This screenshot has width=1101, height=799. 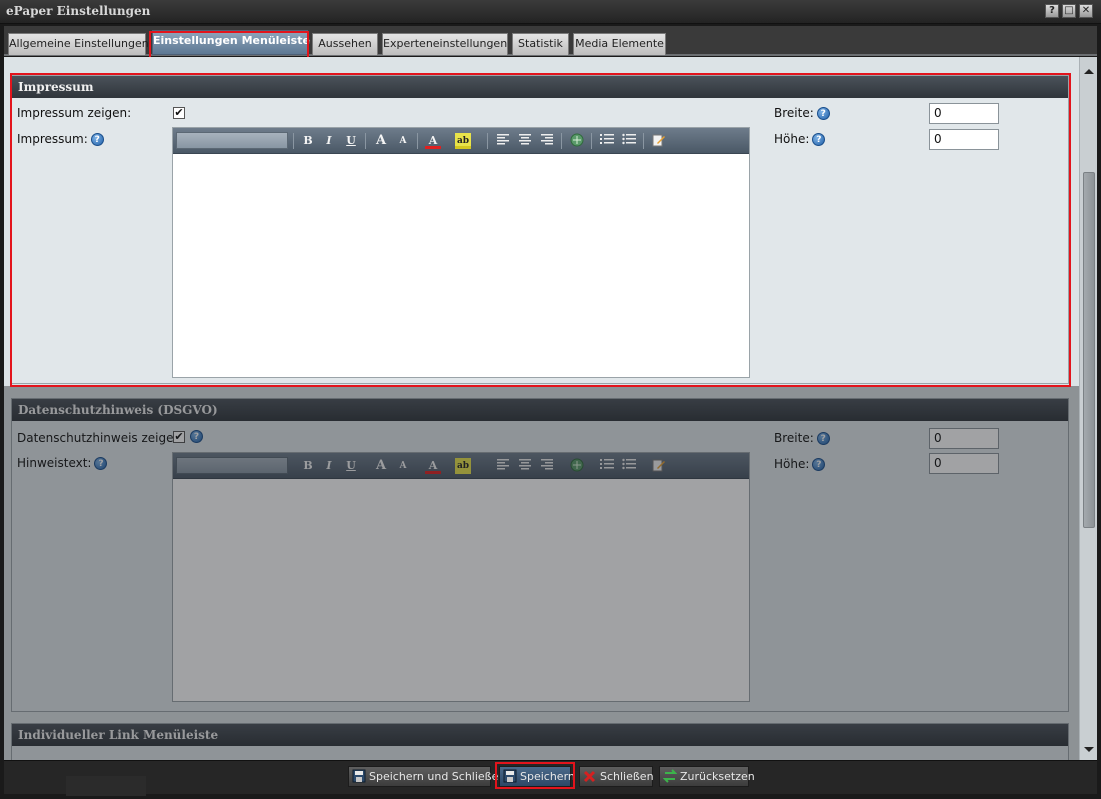 What do you see at coordinates (792, 139) in the screenshot?
I see `impressum-hoehe-label-text: Höhe:` at bounding box center [792, 139].